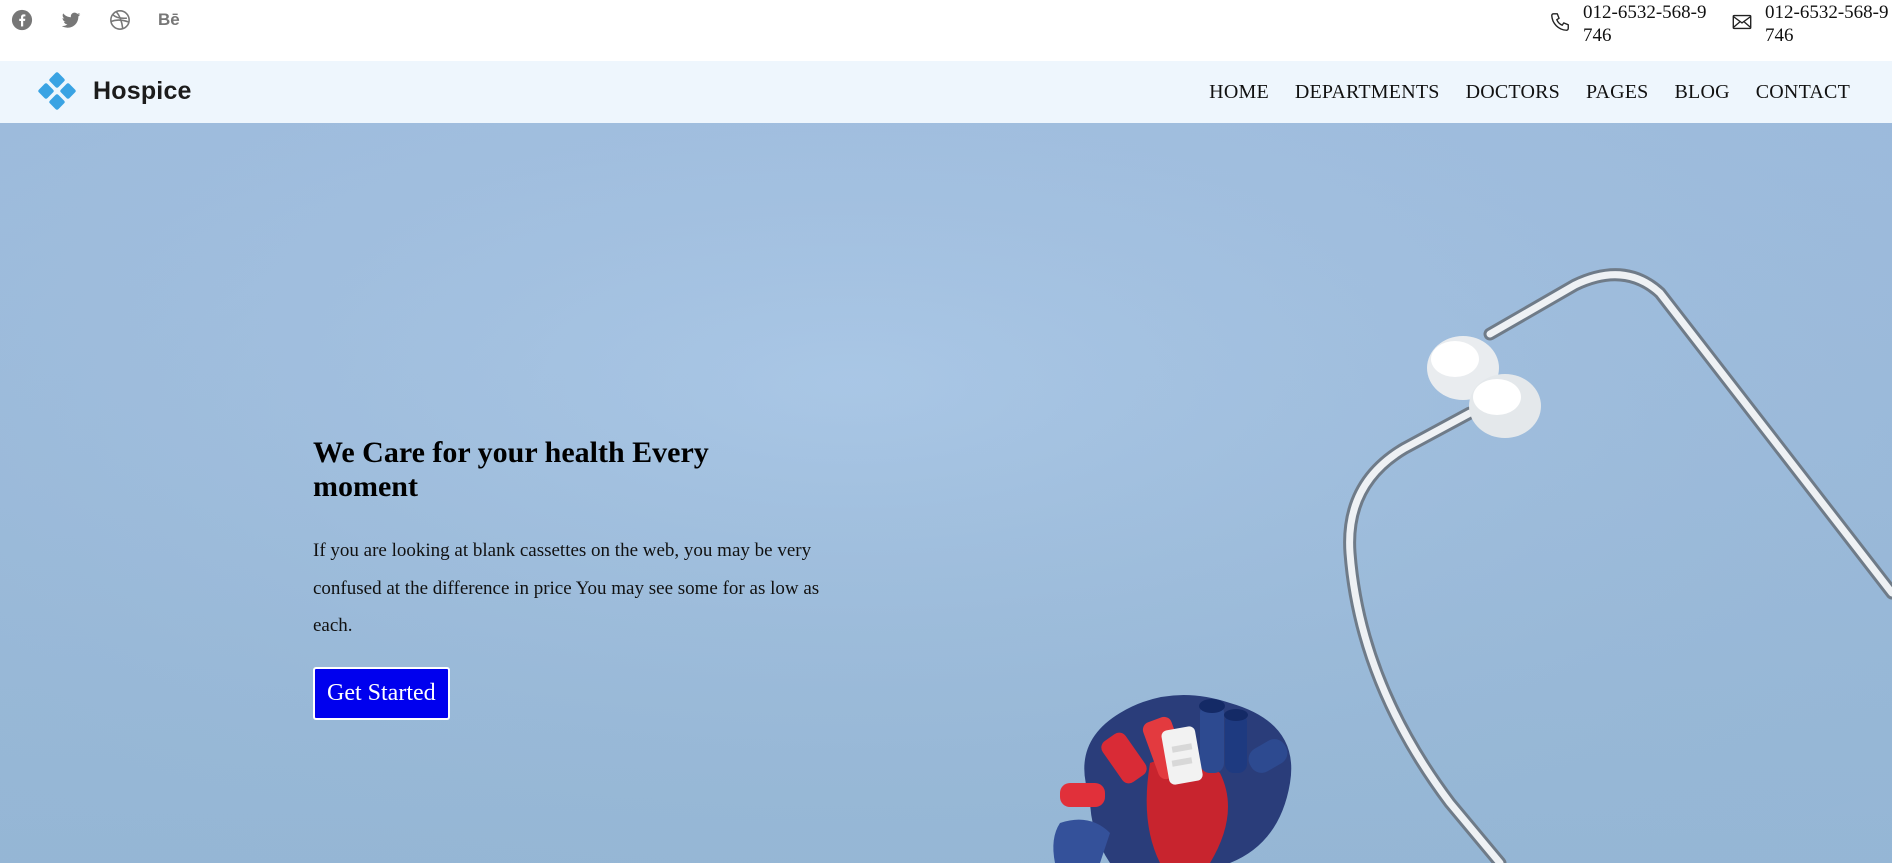 This screenshot has width=1892, height=863. What do you see at coordinates (95, 20) in the screenshot?
I see `social-links: Bē` at bounding box center [95, 20].